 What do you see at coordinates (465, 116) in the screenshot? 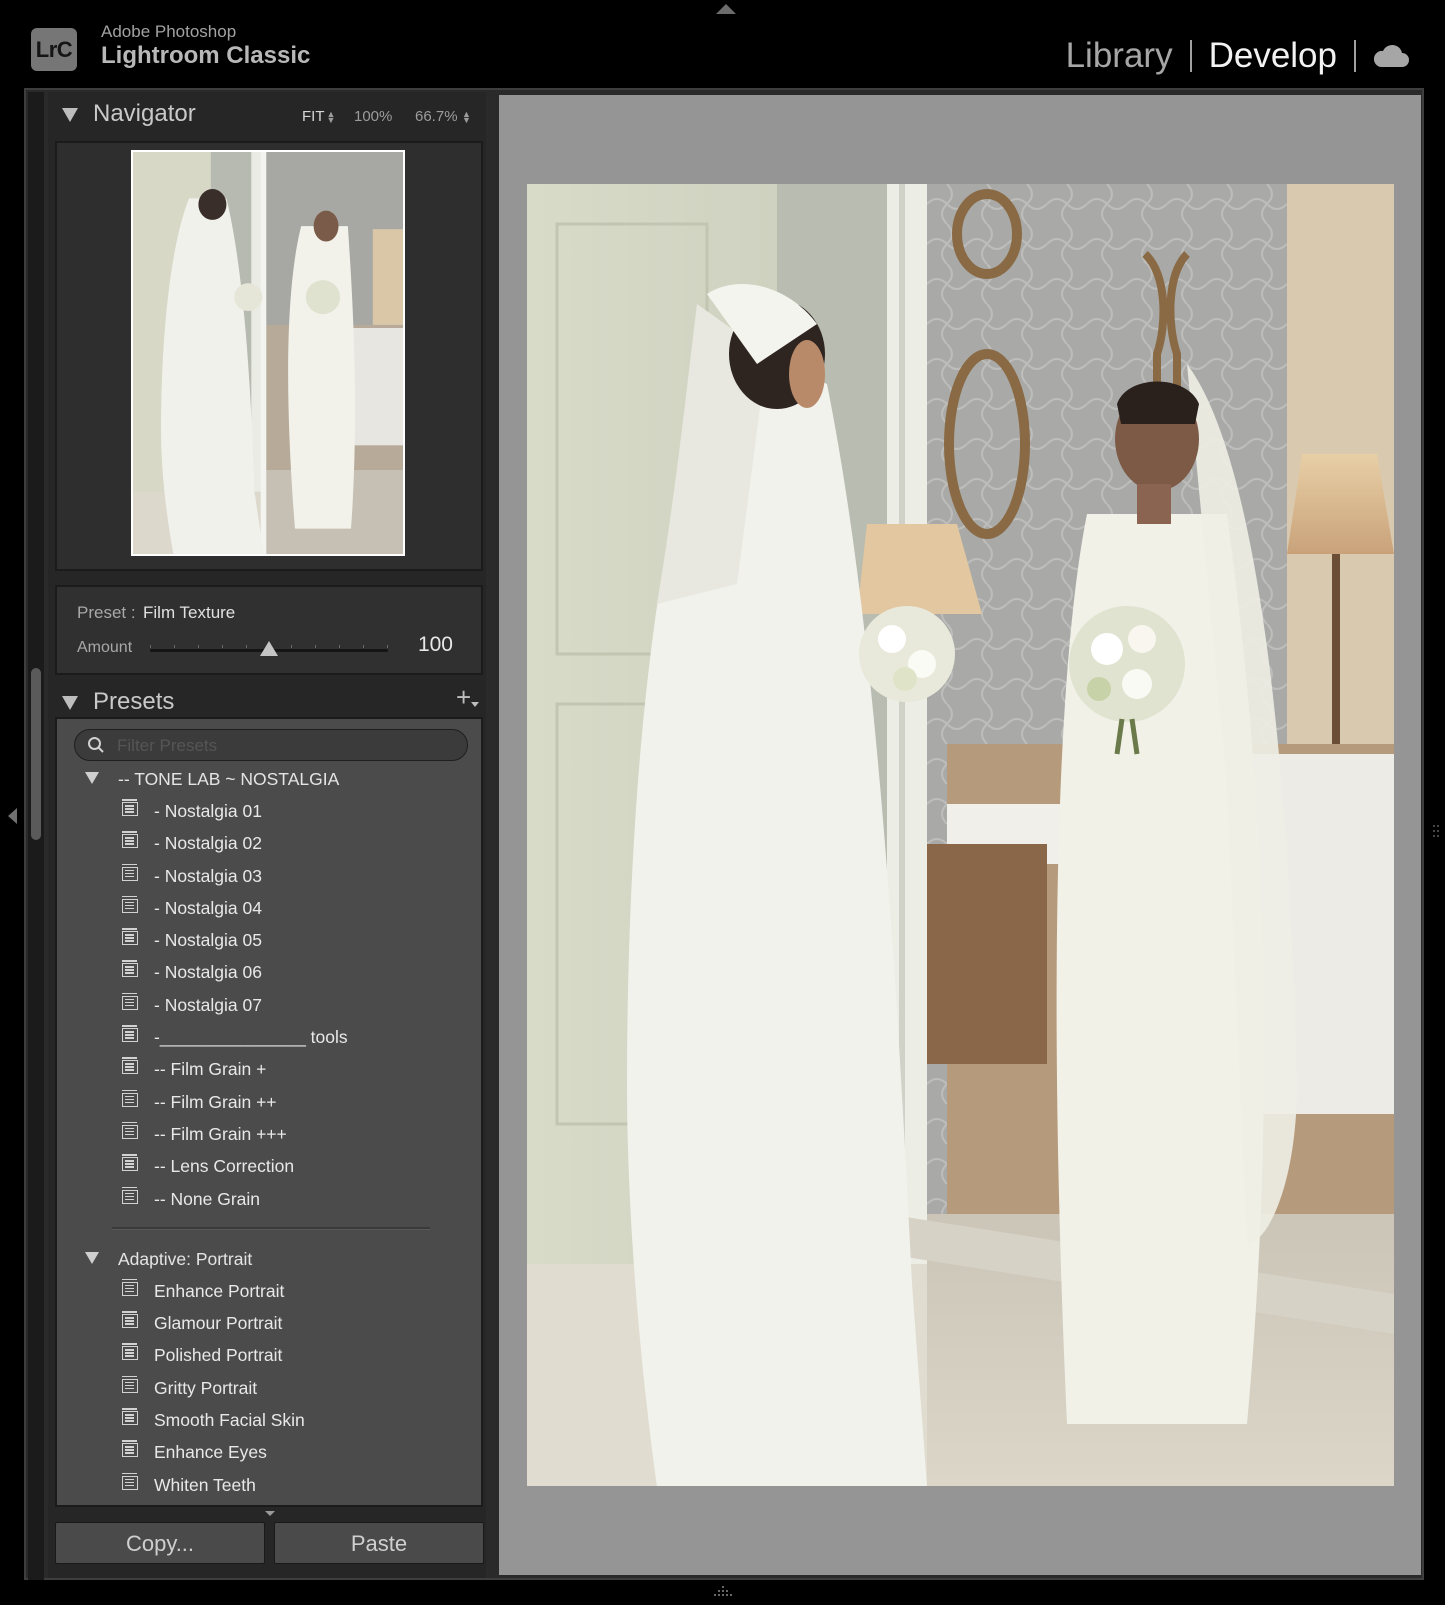
I see `zoom-custom-arrows-icon: ▲ ▼` at bounding box center [465, 116].